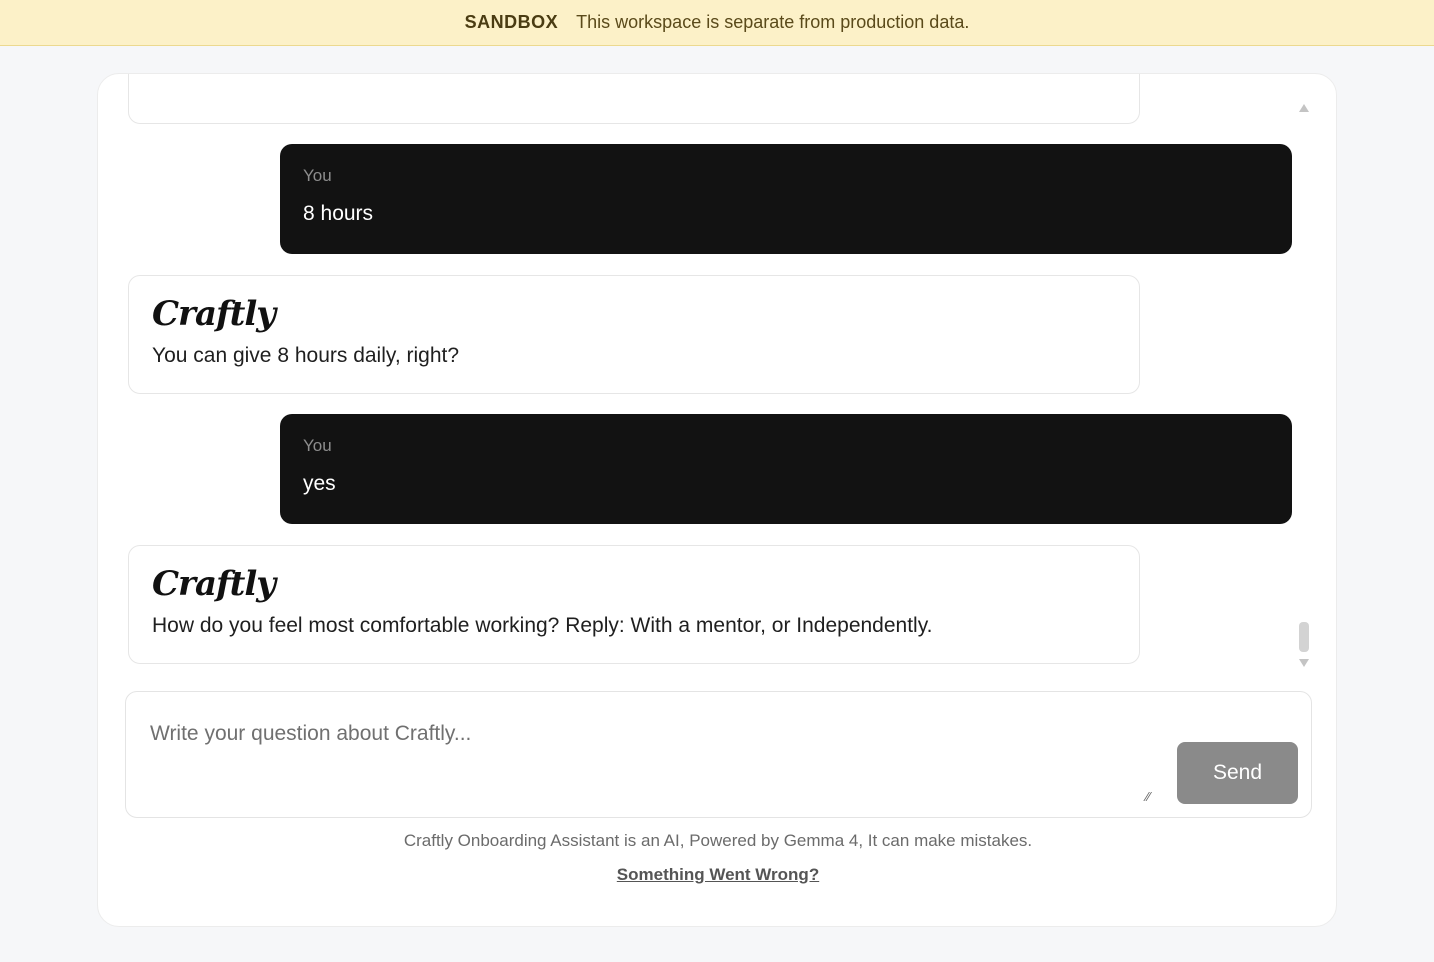  What do you see at coordinates (319, 483) in the screenshot?
I see `user-message-text: yes` at bounding box center [319, 483].